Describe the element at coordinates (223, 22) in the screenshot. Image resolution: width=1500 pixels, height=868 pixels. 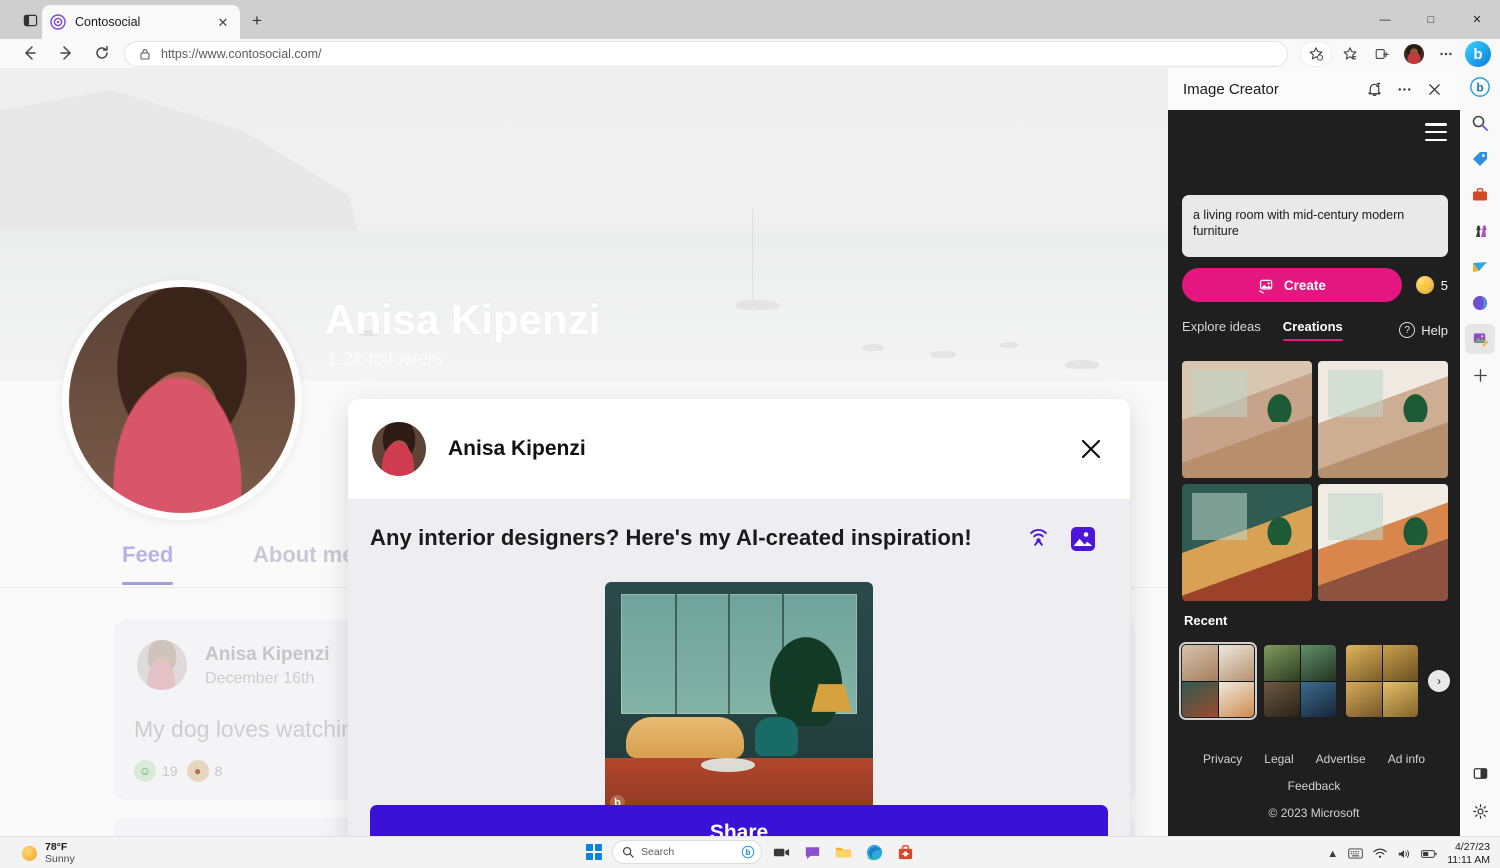
I see `tab-close-icon: ✕` at that location.